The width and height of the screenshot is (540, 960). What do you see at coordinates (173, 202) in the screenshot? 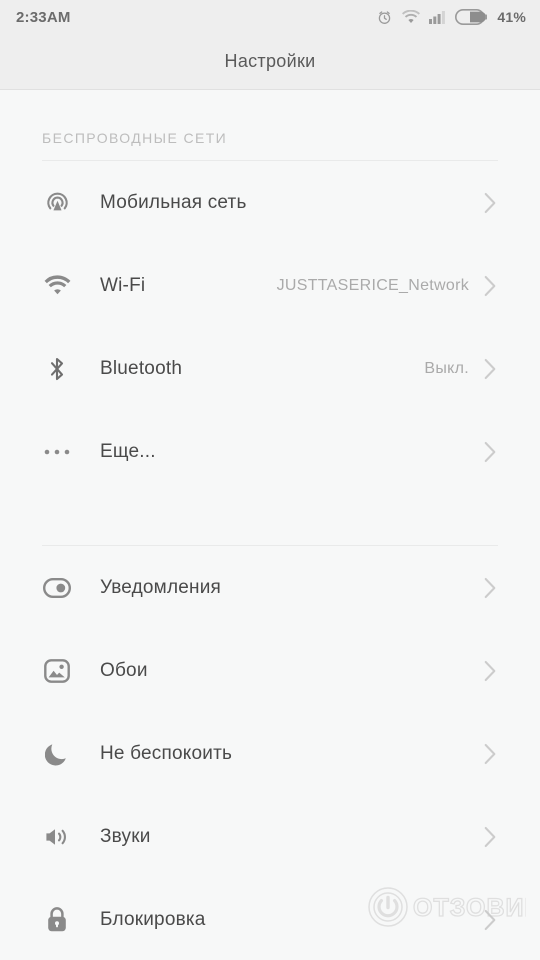
I see `settings-row-label: Мобильная сеть` at bounding box center [173, 202].